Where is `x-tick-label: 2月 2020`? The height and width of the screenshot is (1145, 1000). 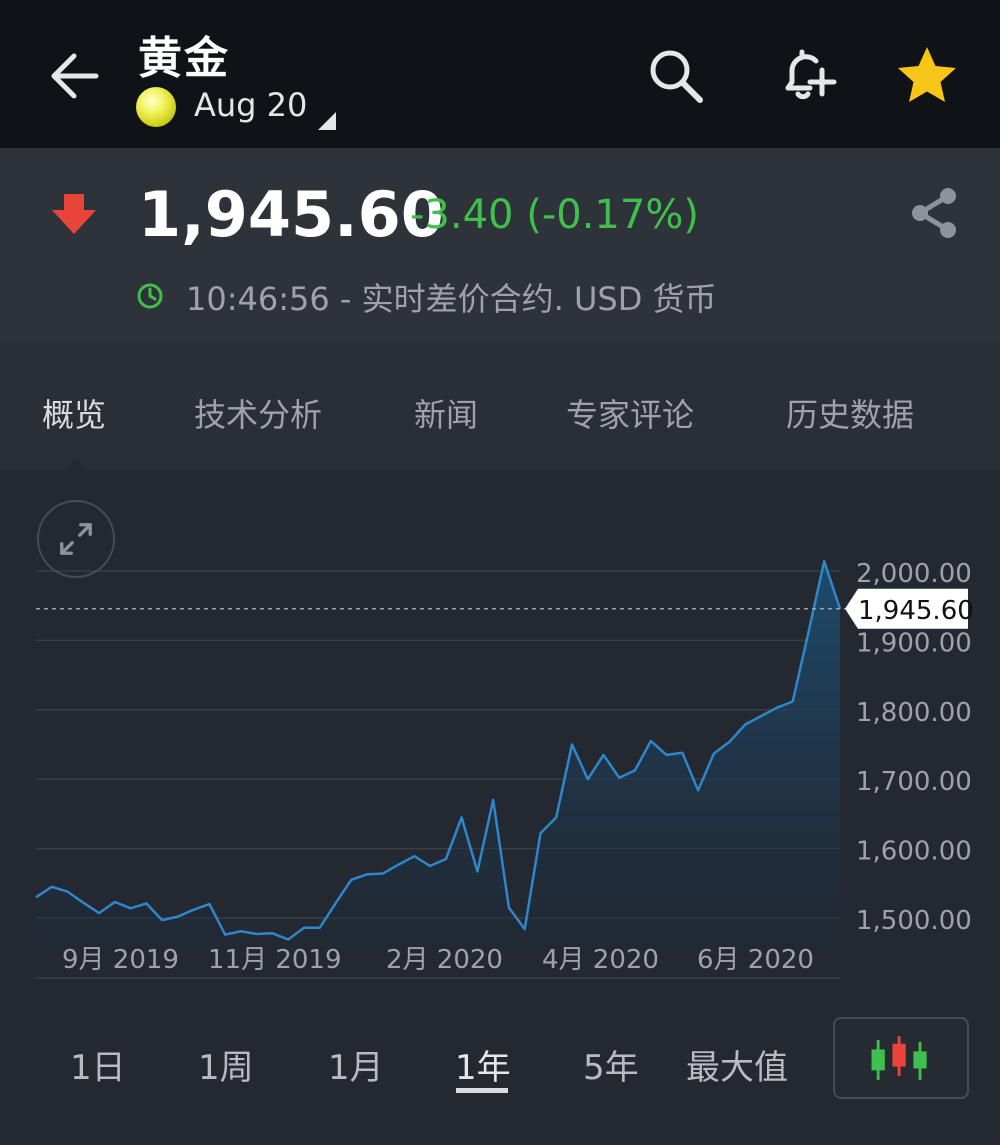 x-tick-label: 2月 2020 is located at coordinates (444, 960).